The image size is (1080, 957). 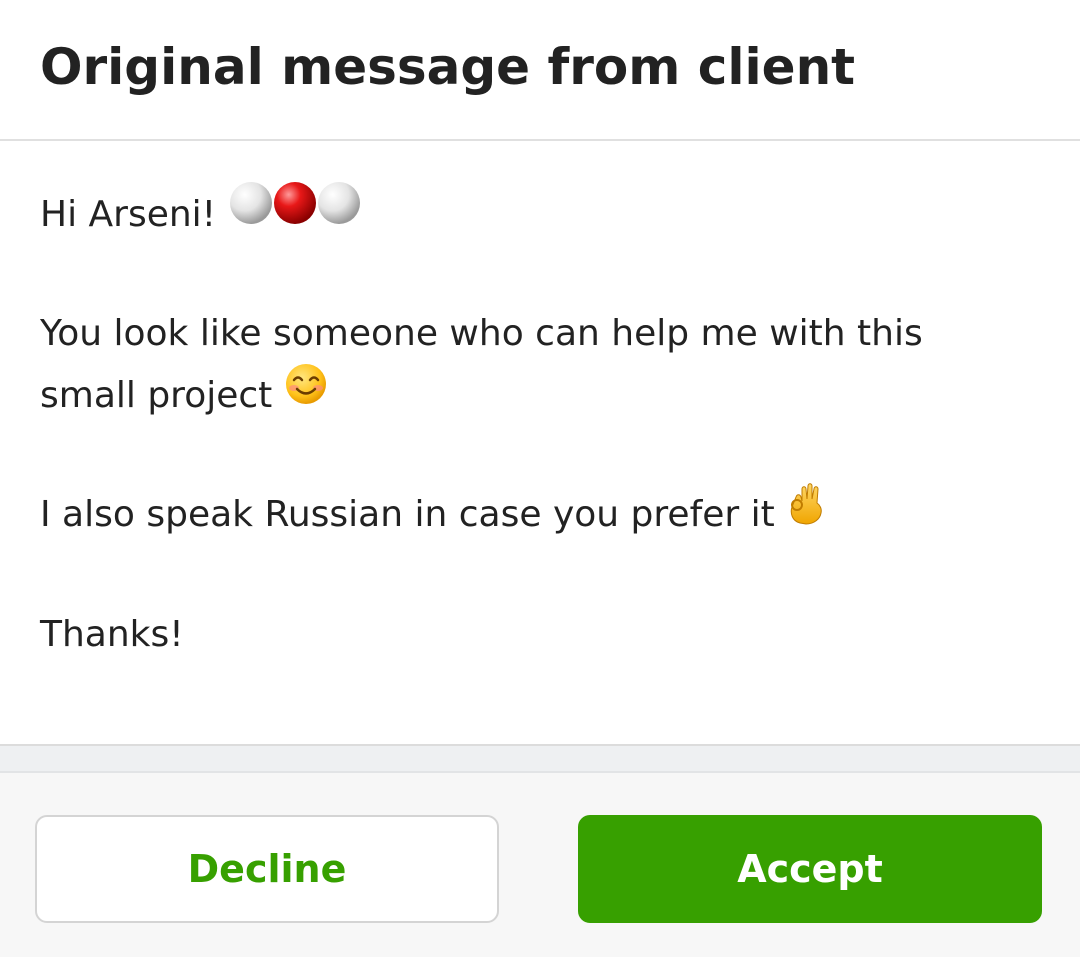 What do you see at coordinates (295, 213) in the screenshot?
I see `three-balls-emoji-icon` at bounding box center [295, 213].